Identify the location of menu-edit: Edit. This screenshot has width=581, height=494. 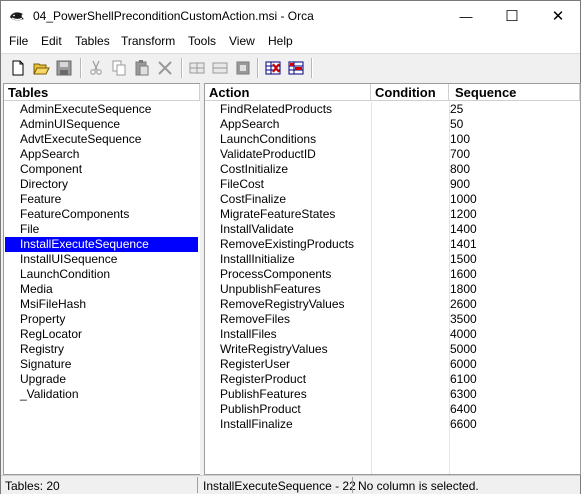
(51, 41).